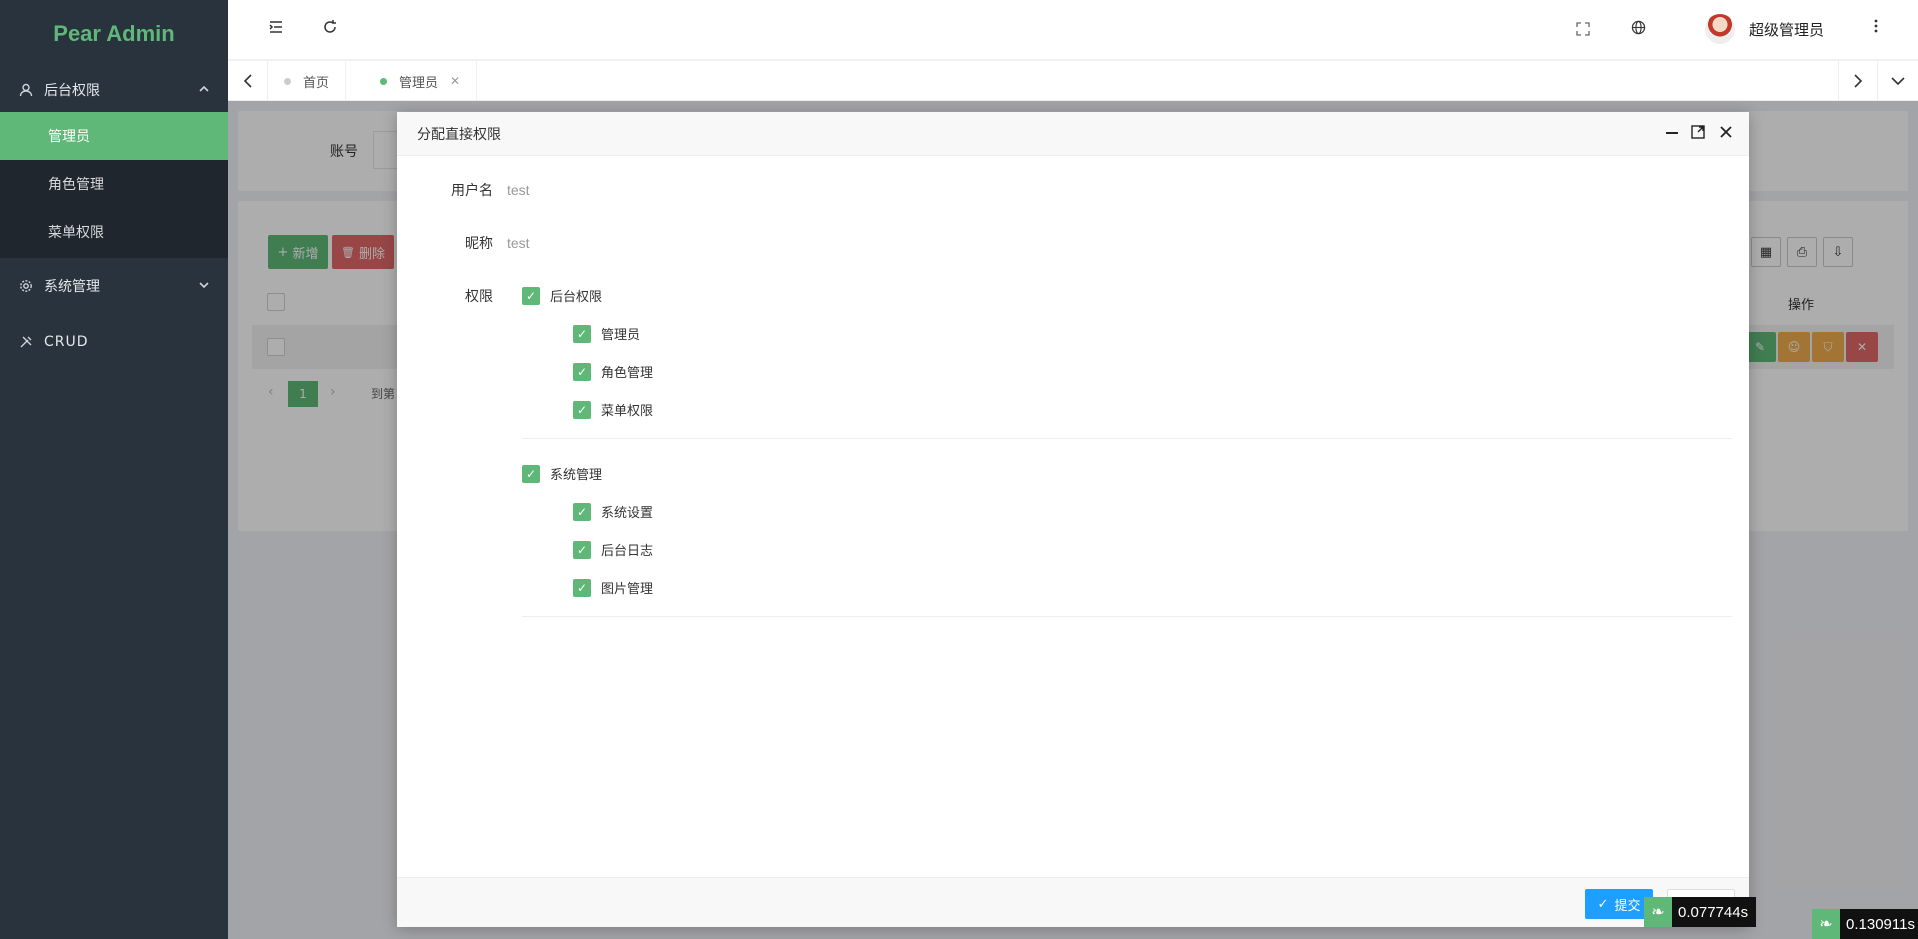  I want to click on tab-label: 管理员, so click(419, 83).